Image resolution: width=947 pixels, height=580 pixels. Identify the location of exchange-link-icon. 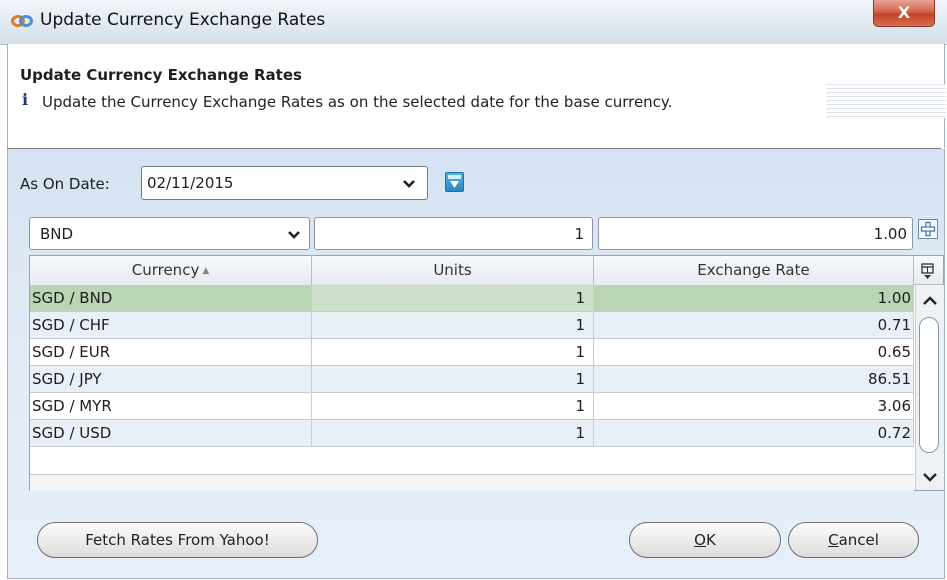
(22, 21).